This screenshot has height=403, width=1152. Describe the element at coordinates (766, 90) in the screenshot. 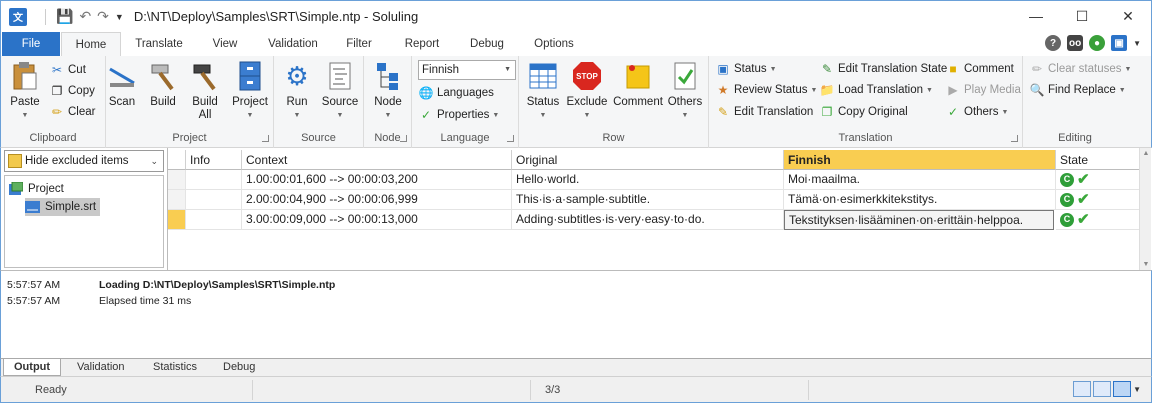

I see `review-status-button: ★ Review Status ▼` at that location.